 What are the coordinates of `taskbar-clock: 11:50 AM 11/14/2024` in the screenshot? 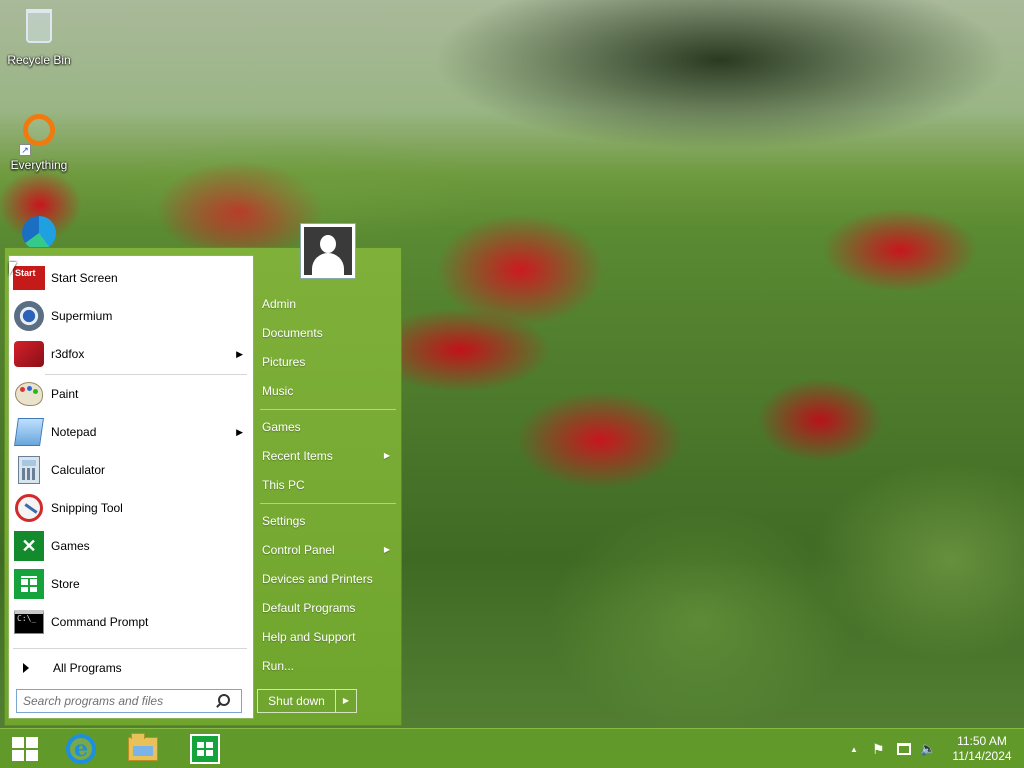 It's located at (982, 749).